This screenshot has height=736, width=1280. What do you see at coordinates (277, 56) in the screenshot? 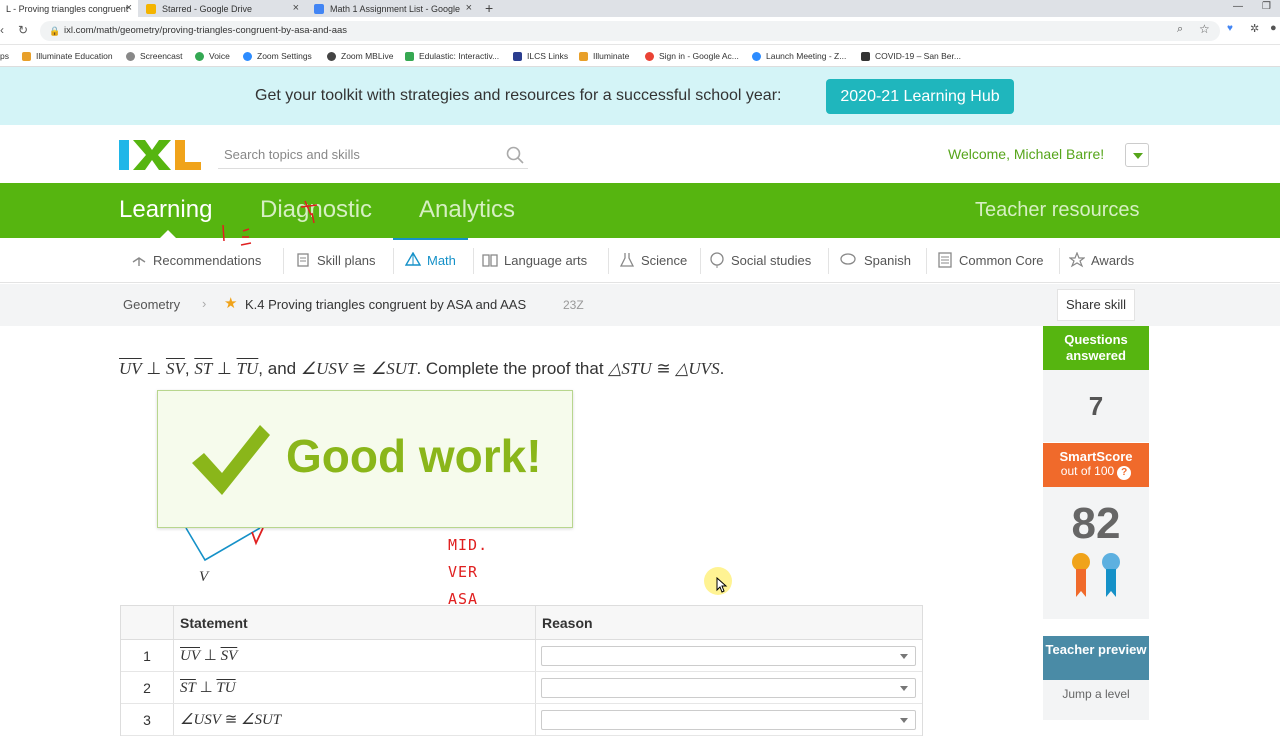
I see `bookmark-zoom-settings: Zoom Settings` at bounding box center [277, 56].